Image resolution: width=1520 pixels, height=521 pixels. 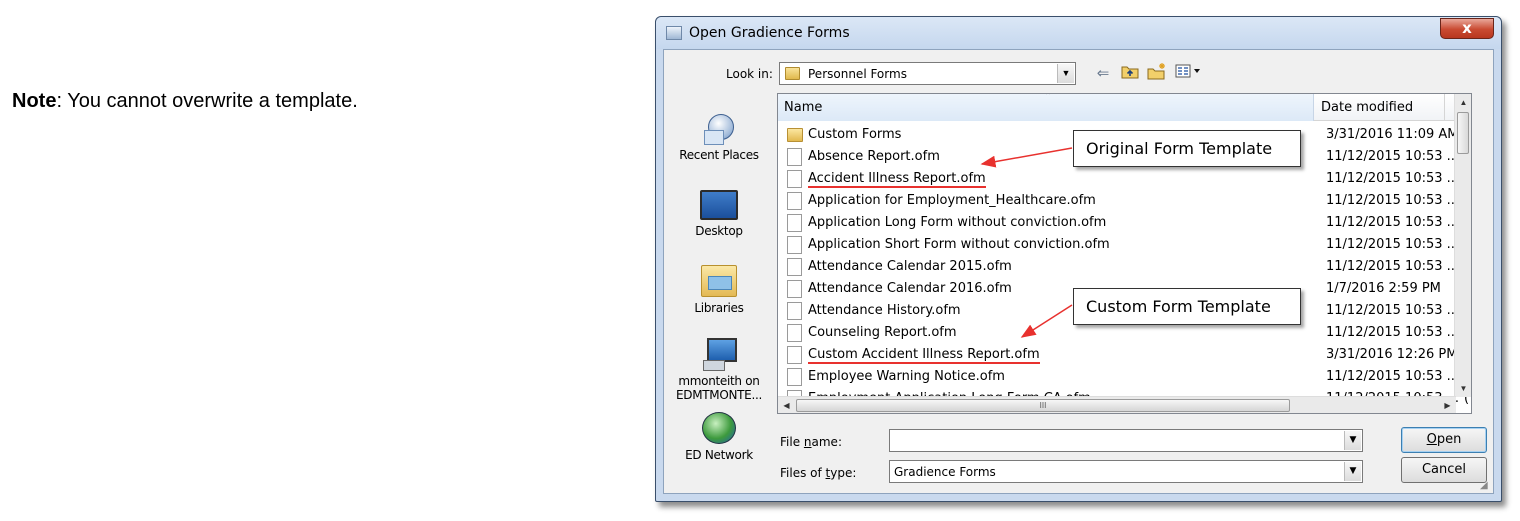 What do you see at coordinates (1026, 157) in the screenshot?
I see `original-template-arrow` at bounding box center [1026, 157].